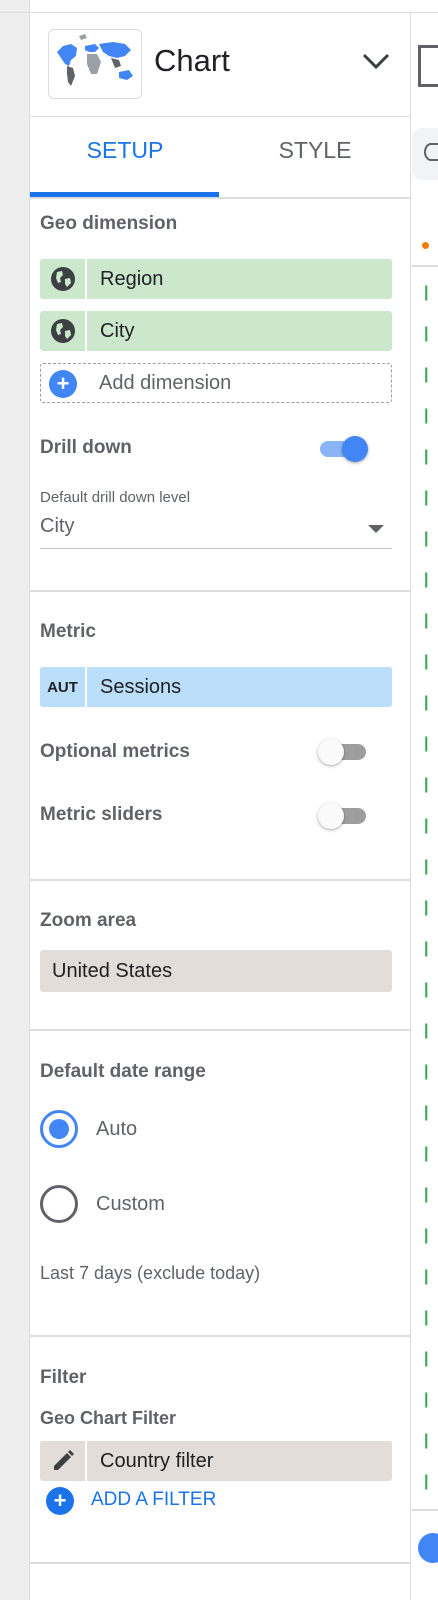  Describe the element at coordinates (216, 279) in the screenshot. I see `dimension-chip-region: Region` at that location.